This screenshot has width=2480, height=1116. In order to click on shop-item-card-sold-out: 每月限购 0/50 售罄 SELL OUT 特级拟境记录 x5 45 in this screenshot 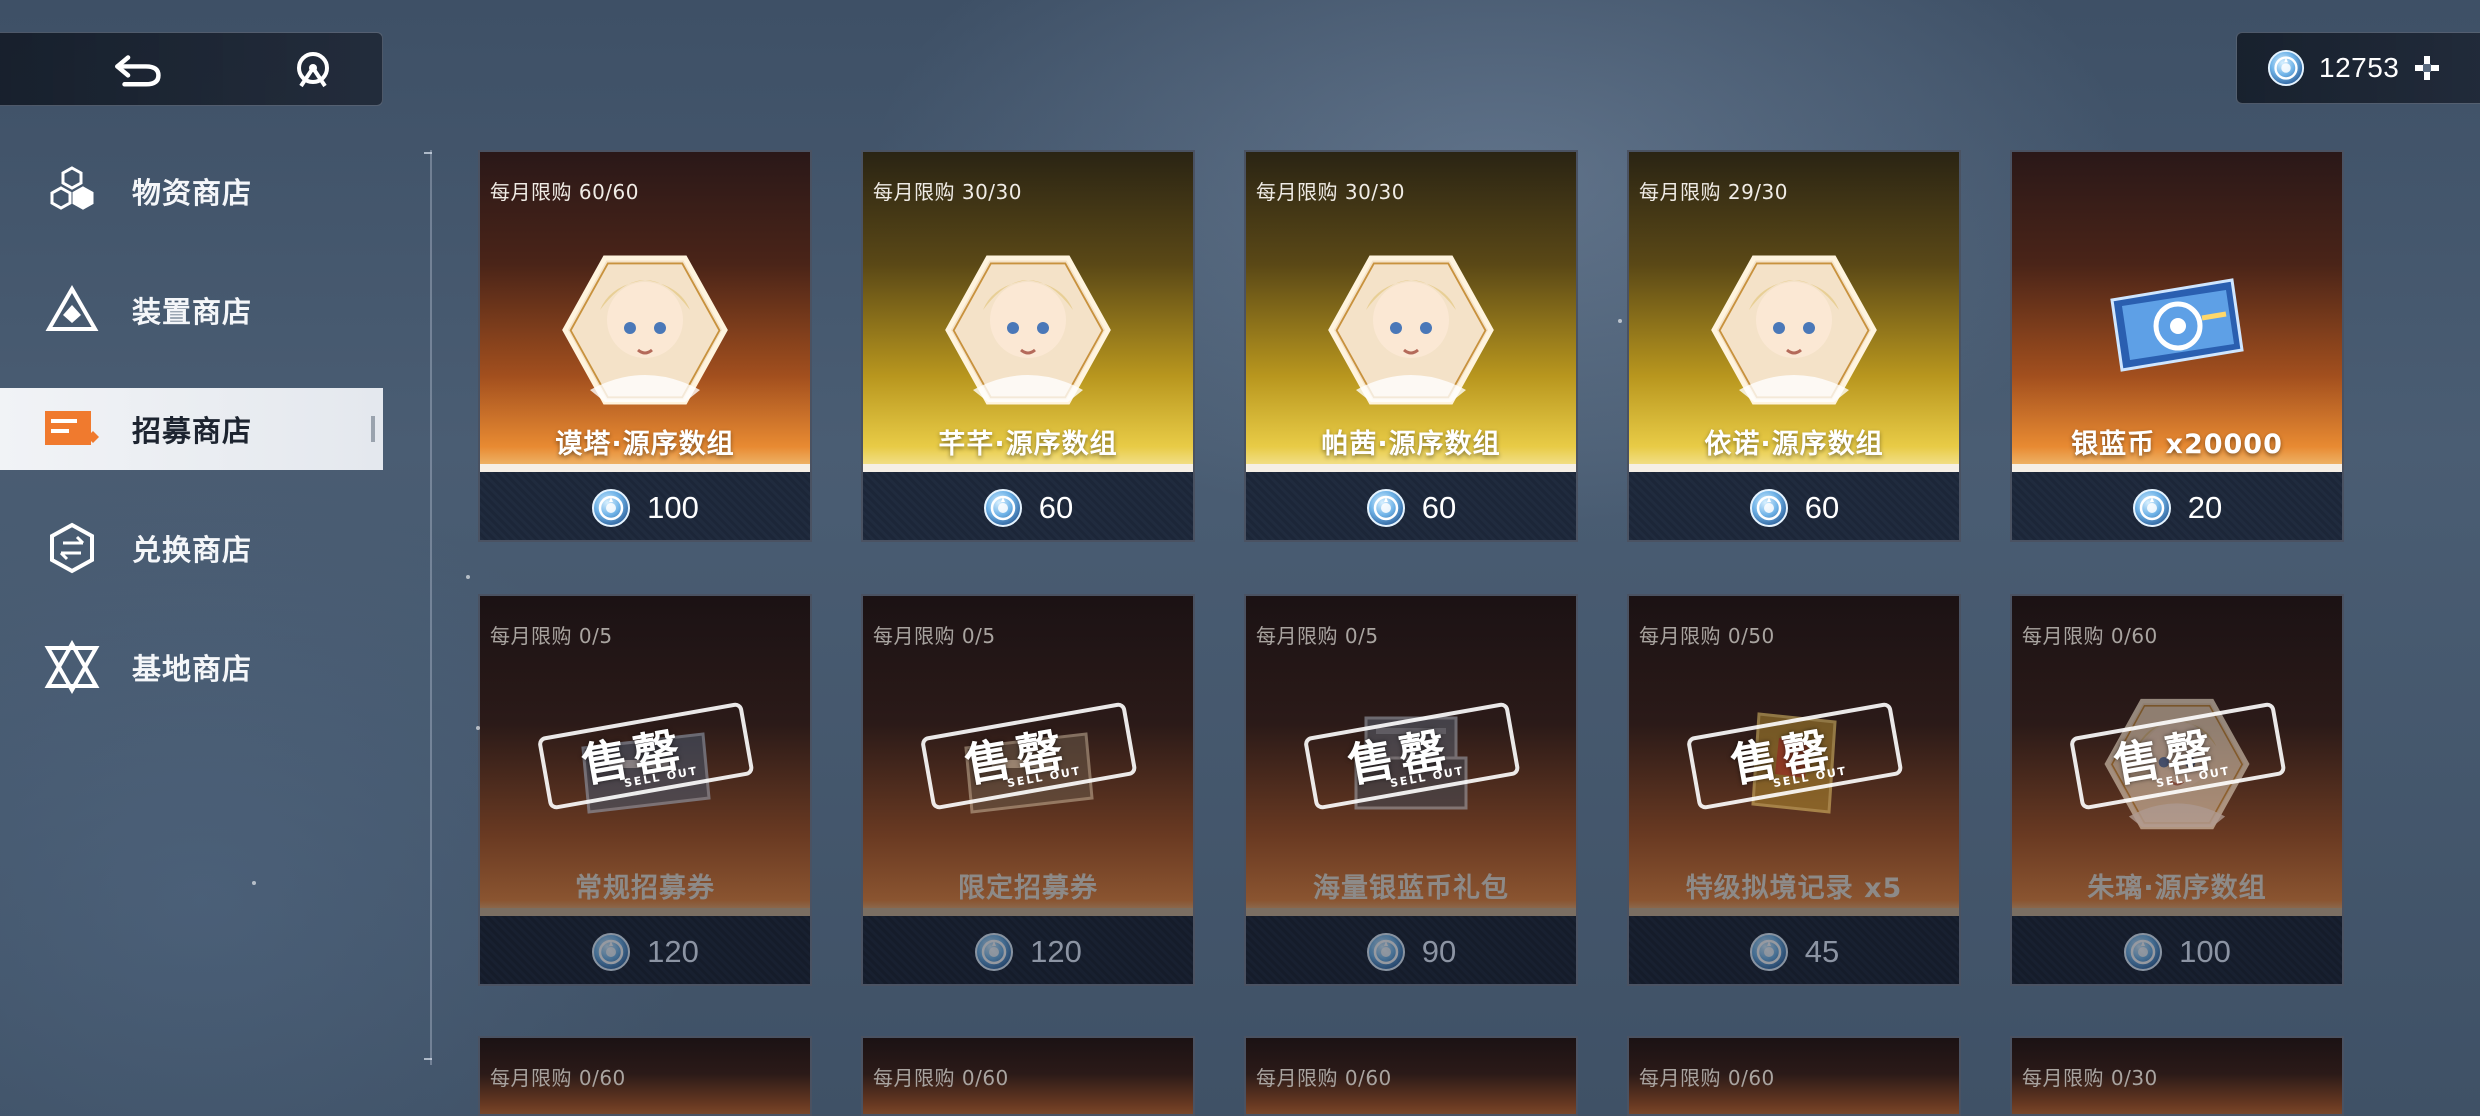, I will do `click(1794, 790)`.